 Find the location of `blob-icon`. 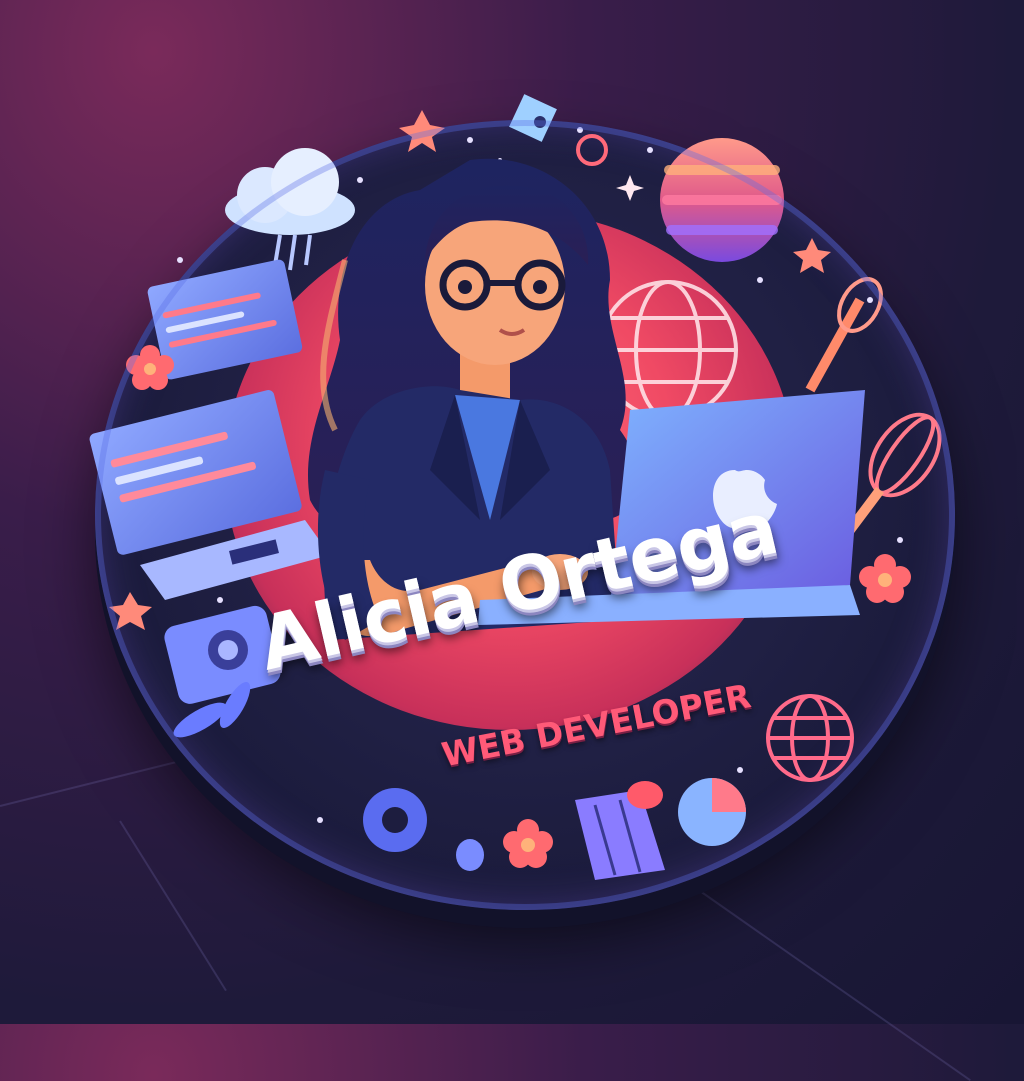

blob-icon is located at coordinates (645, 795).